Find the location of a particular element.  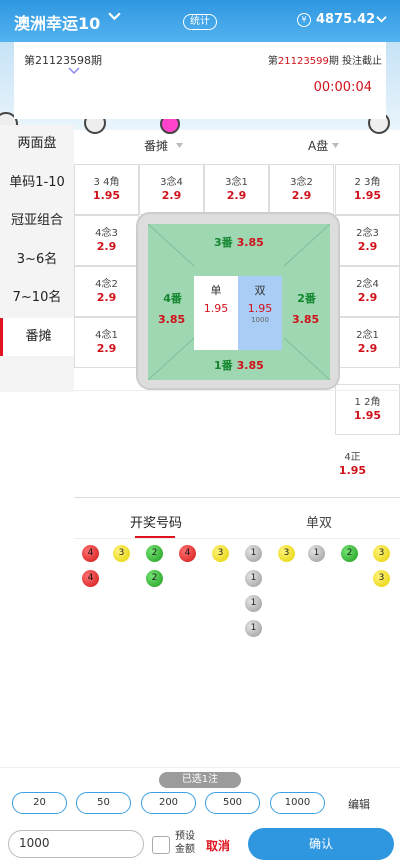

amount-input: 1000 is located at coordinates (76, 844).